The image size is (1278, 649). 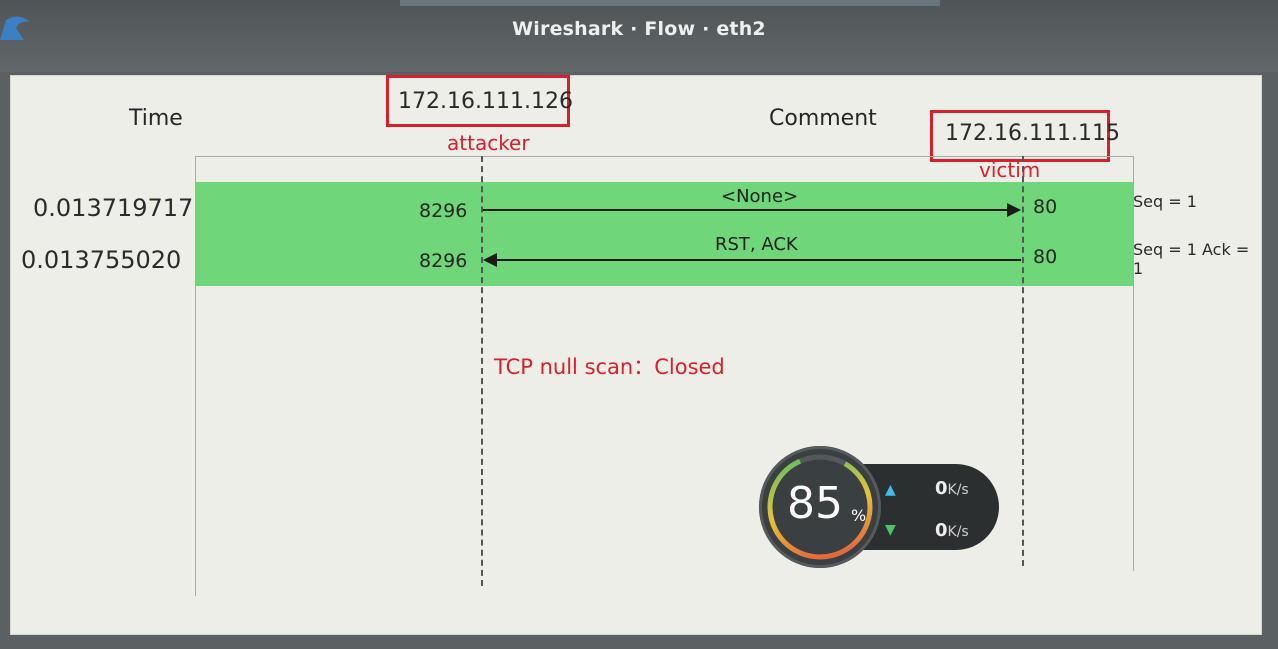 I want to click on graph-frame-right, so click(x=1133, y=363).